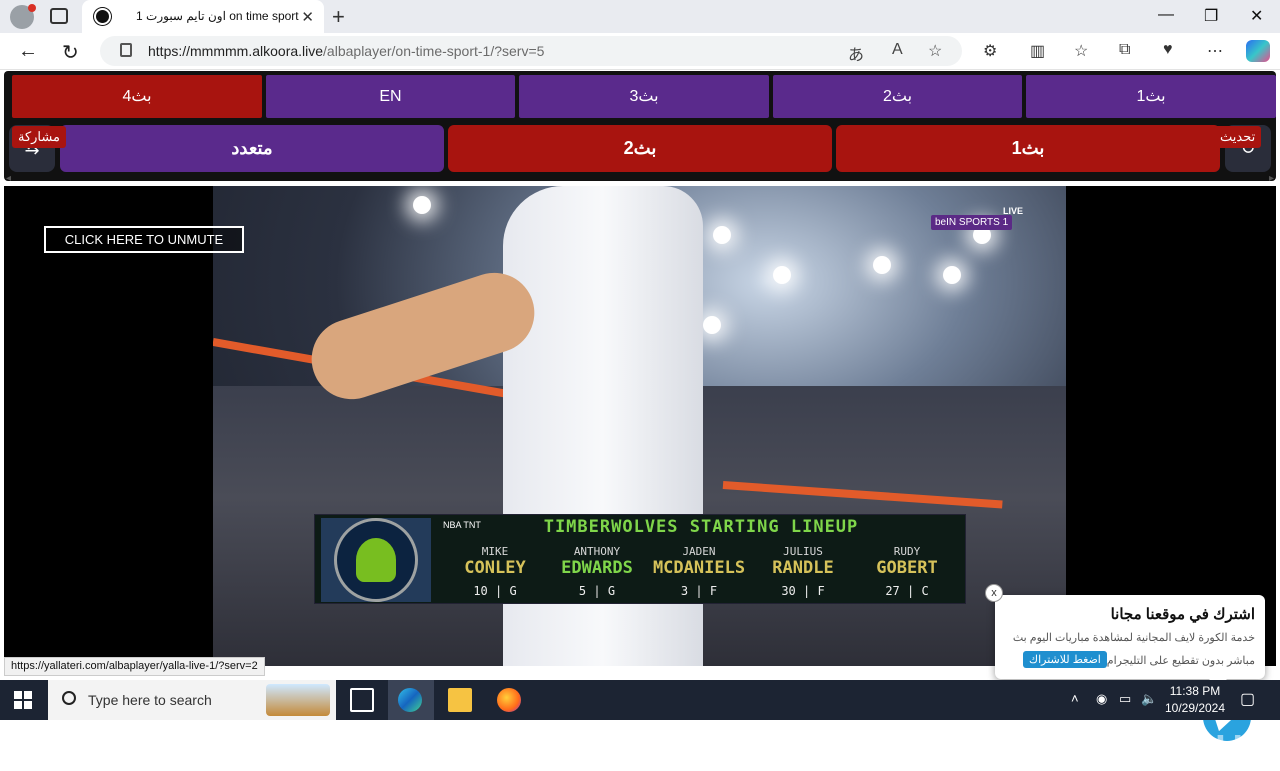 This screenshot has width=1280, height=771. Describe the element at coordinates (803, 568) in the screenshot. I see `player-last-name: RANDLE` at that location.